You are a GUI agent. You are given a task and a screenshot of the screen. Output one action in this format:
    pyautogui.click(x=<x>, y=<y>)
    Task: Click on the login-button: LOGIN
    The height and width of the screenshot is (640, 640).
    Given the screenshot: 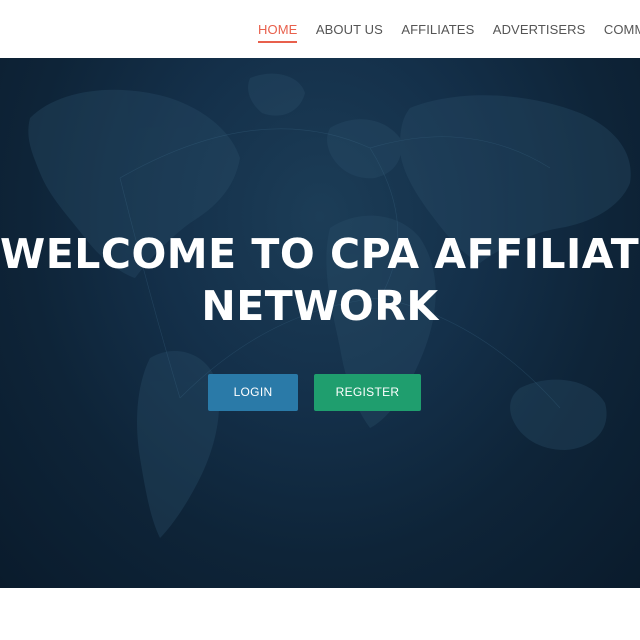 What is the action you would take?
    pyautogui.click(x=253, y=392)
    